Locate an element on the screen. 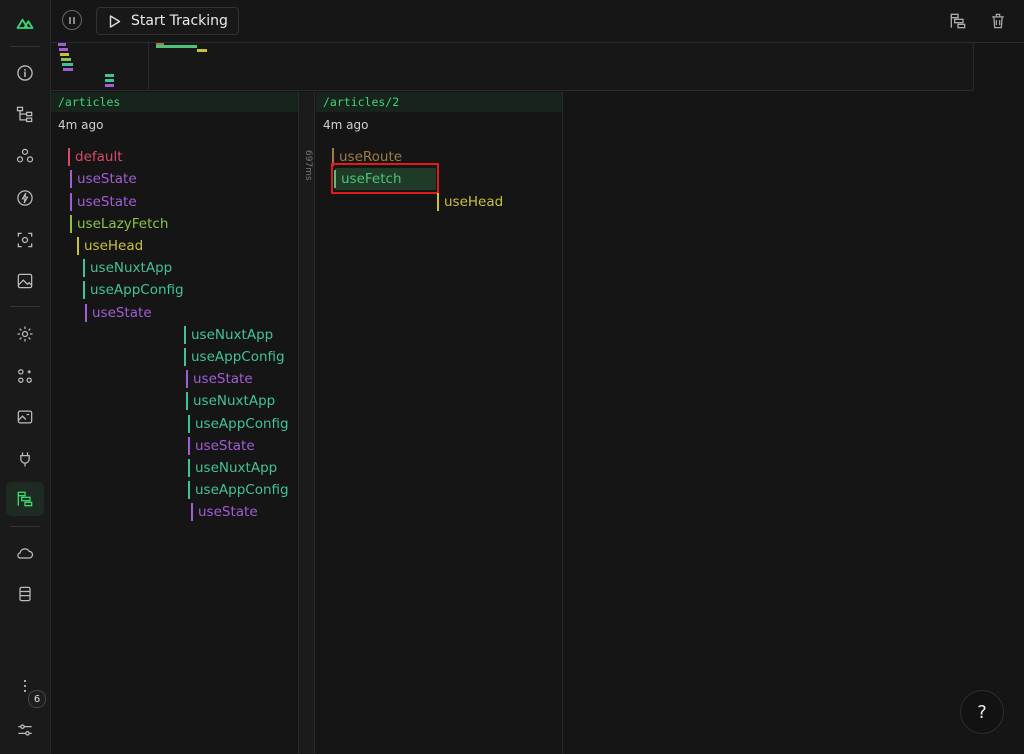 The width and height of the screenshot is (1024, 754). timeline-overview is located at coordinates (512, 67).